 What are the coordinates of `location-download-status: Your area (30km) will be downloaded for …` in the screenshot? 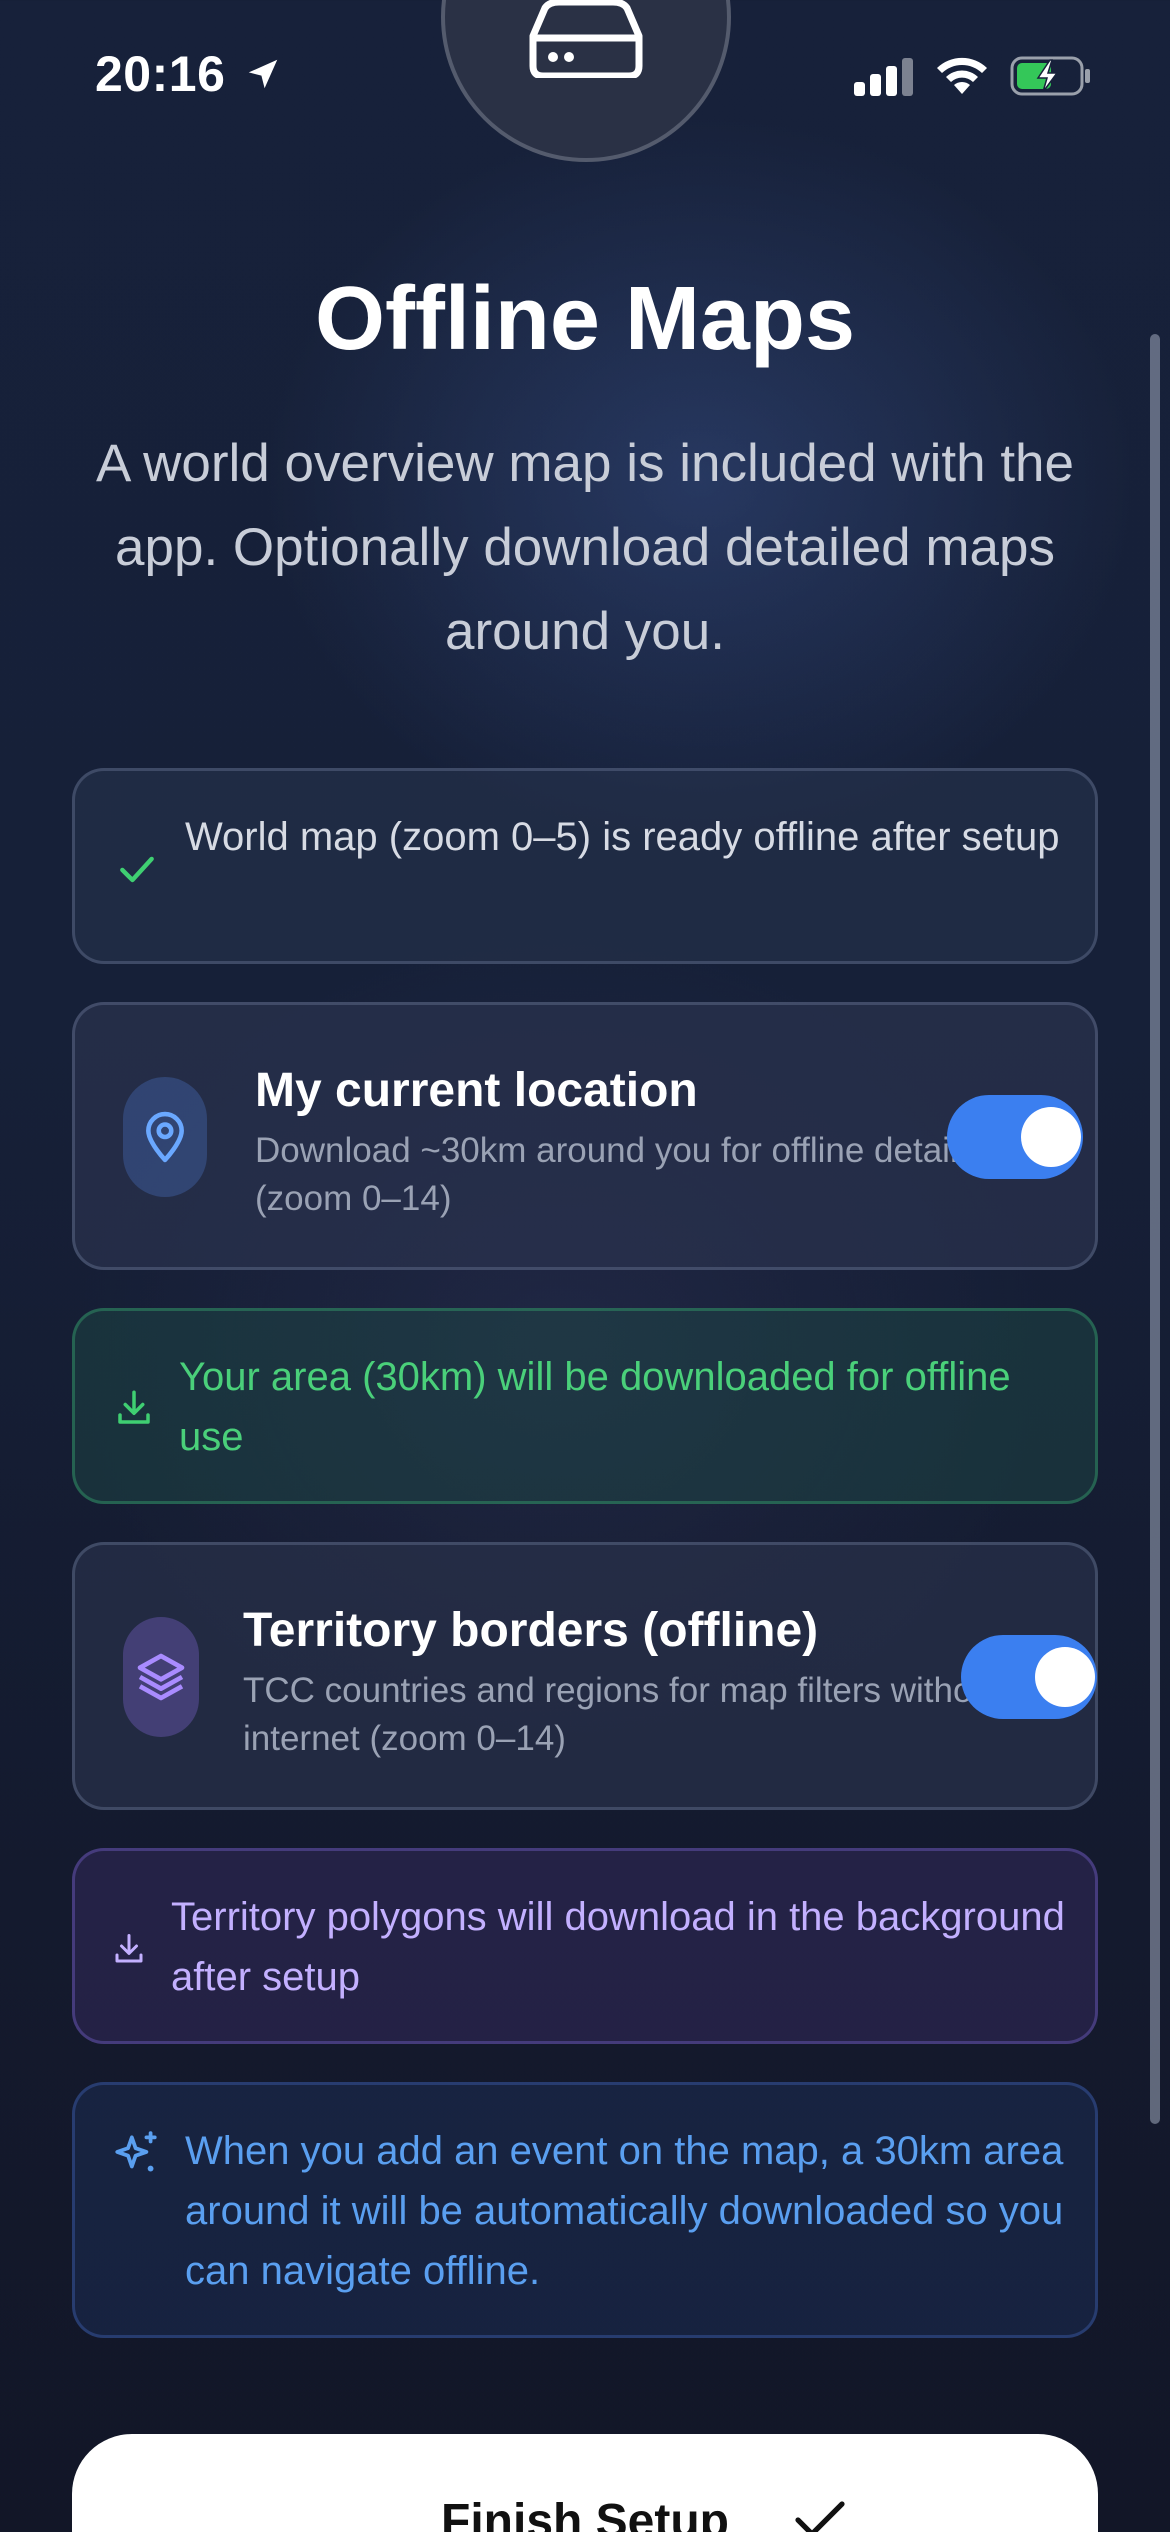 It's located at (585, 1406).